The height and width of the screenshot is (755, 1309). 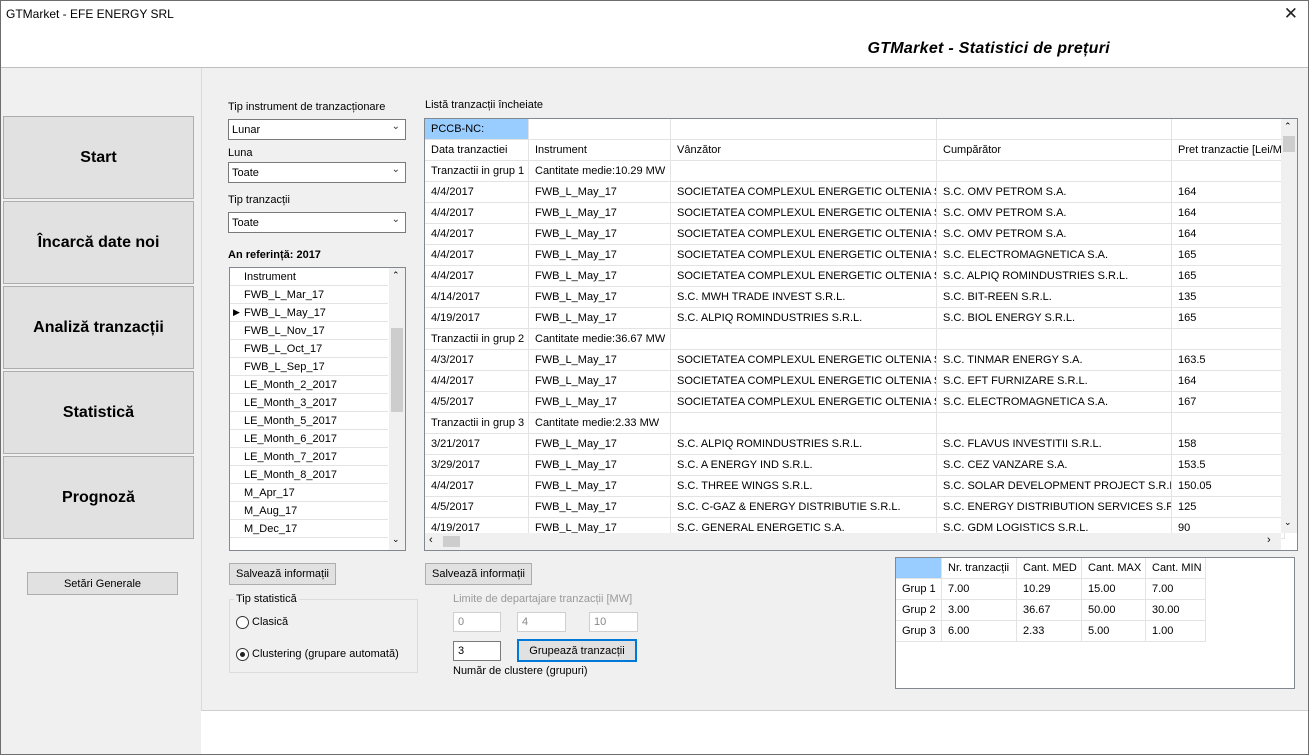 What do you see at coordinates (309, 313) in the screenshot?
I see `list-item: ▶ FWB_L_May_17` at bounding box center [309, 313].